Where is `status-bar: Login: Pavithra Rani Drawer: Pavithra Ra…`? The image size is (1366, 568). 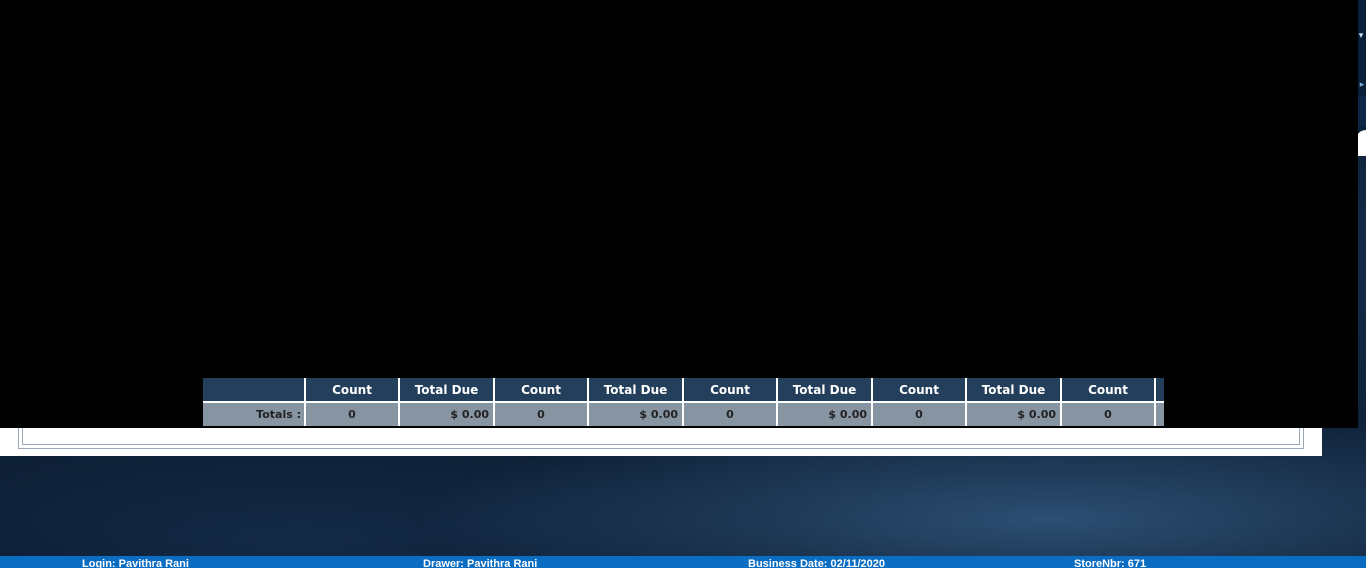 status-bar: Login: Pavithra Rani Drawer: Pavithra Ra… is located at coordinates (683, 562).